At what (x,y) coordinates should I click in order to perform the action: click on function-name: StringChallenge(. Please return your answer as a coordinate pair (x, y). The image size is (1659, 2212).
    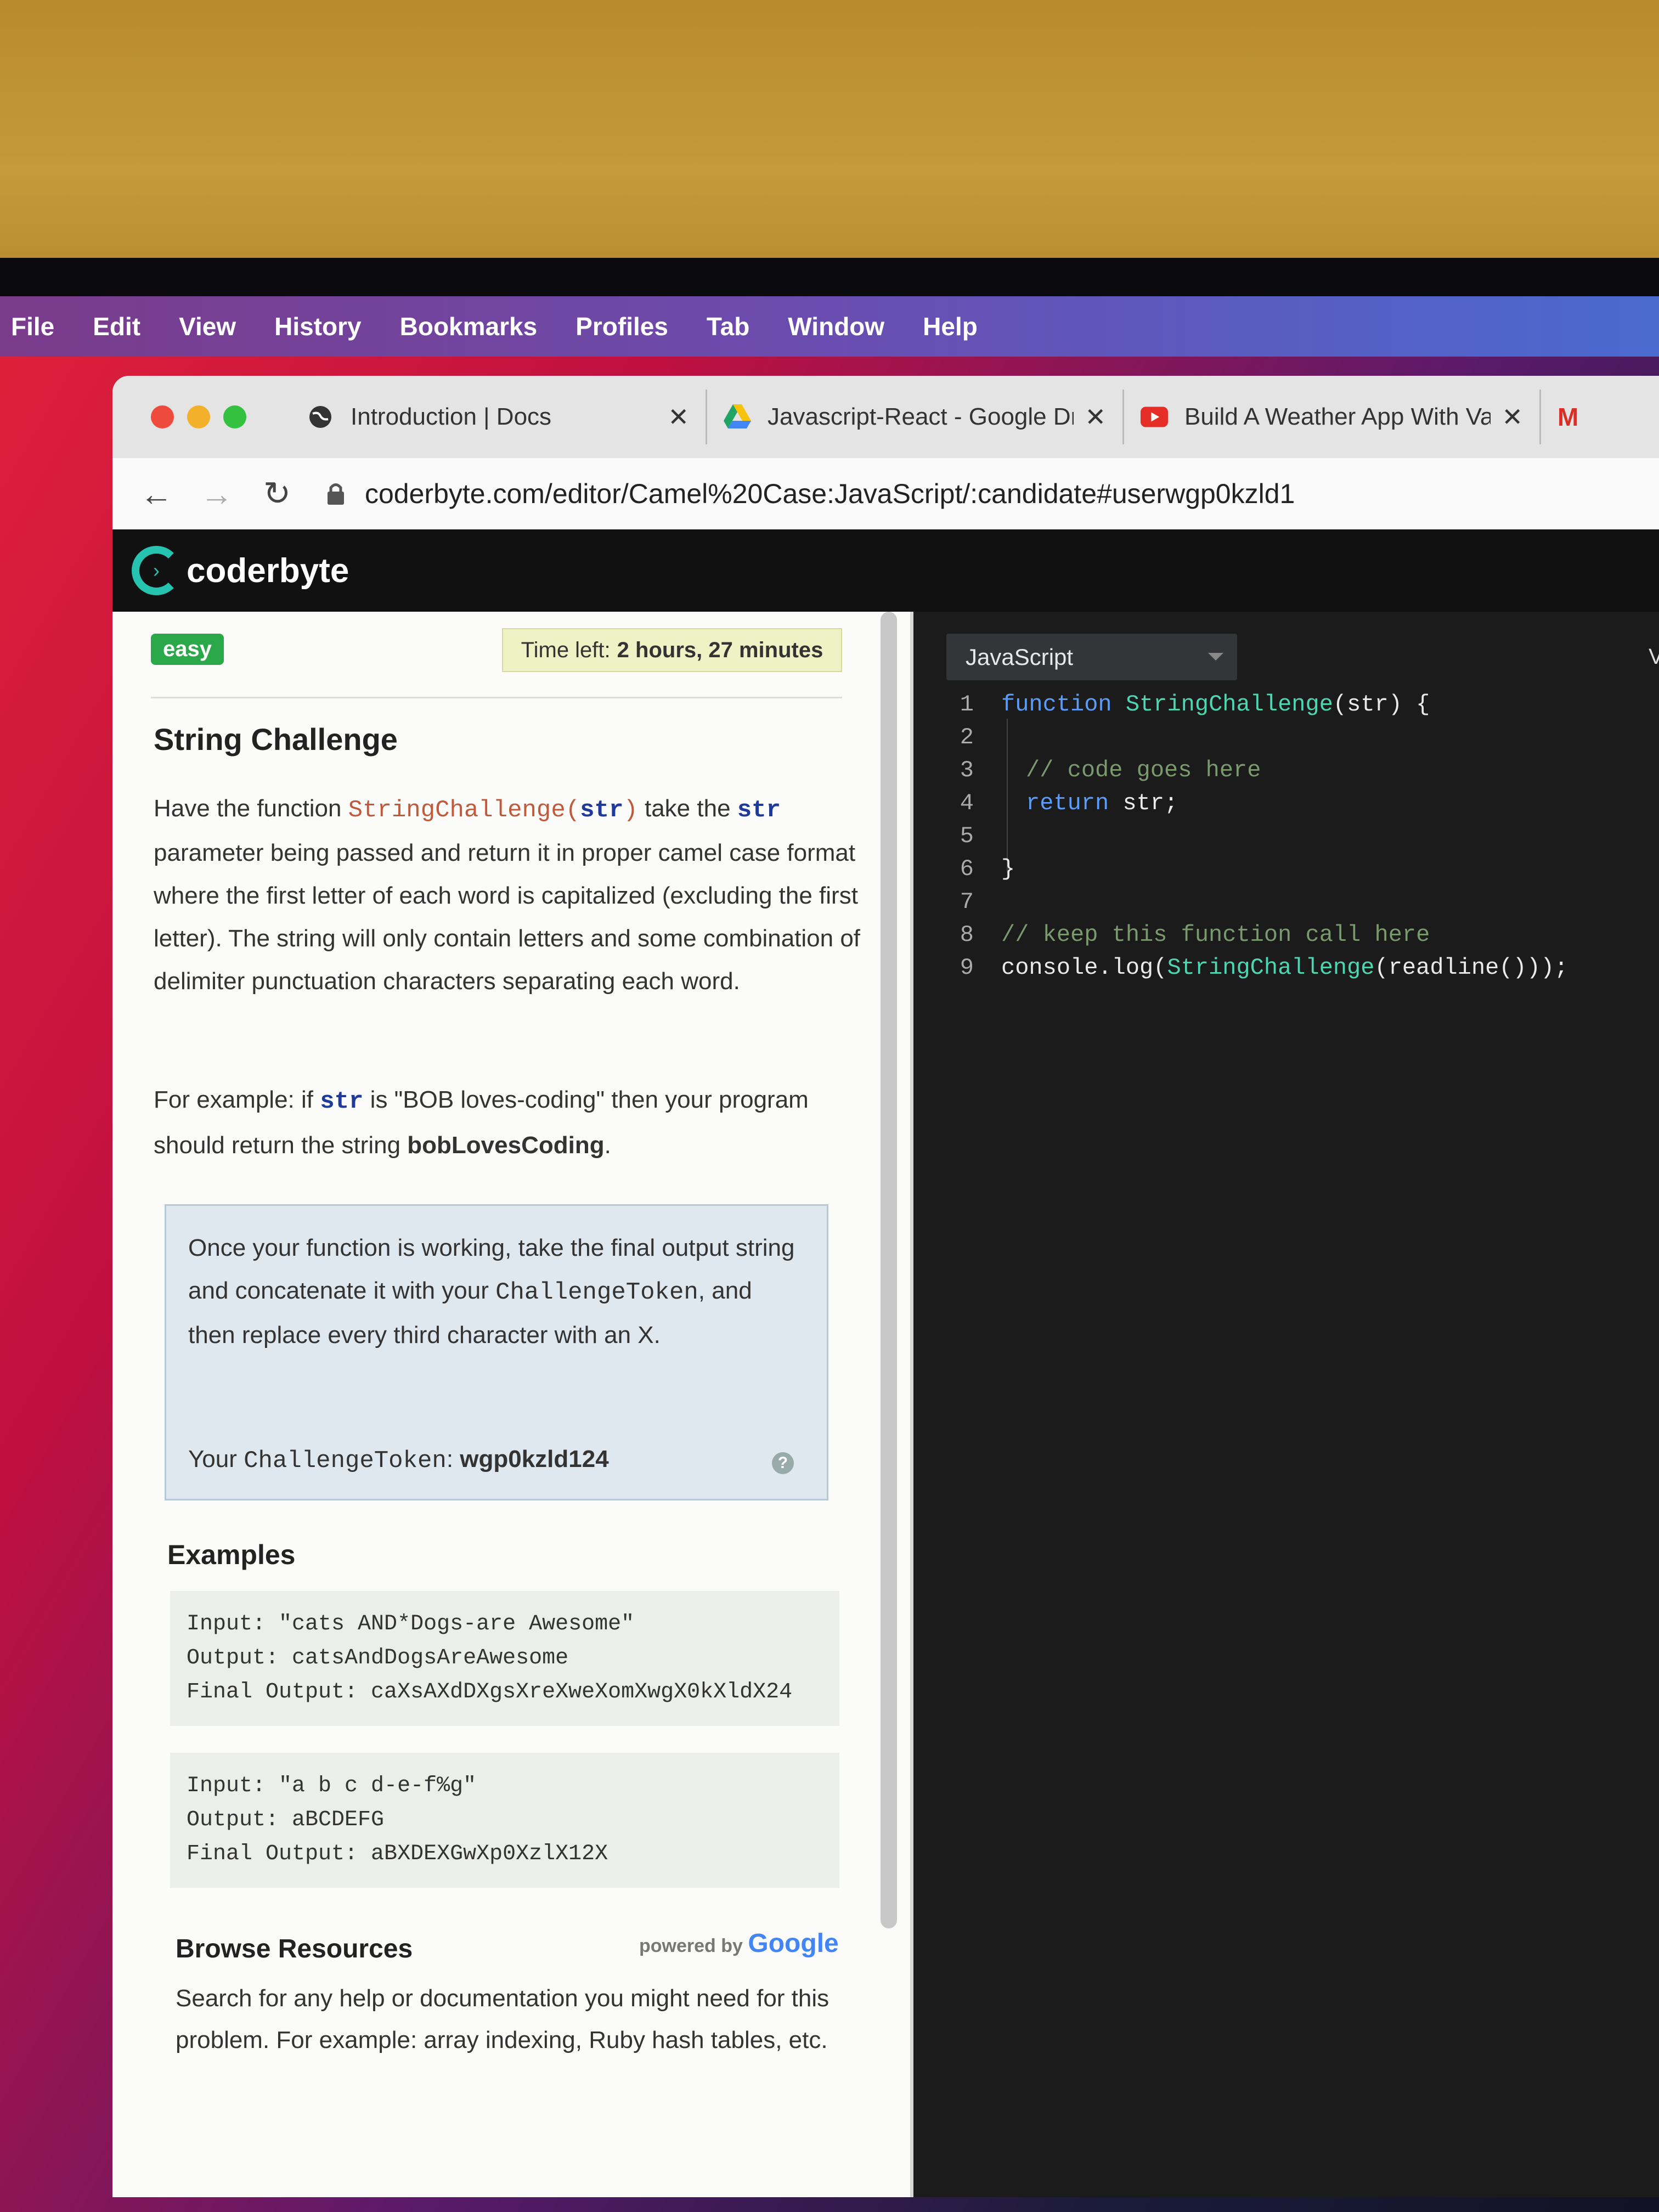
    Looking at the image, I should click on (464, 811).